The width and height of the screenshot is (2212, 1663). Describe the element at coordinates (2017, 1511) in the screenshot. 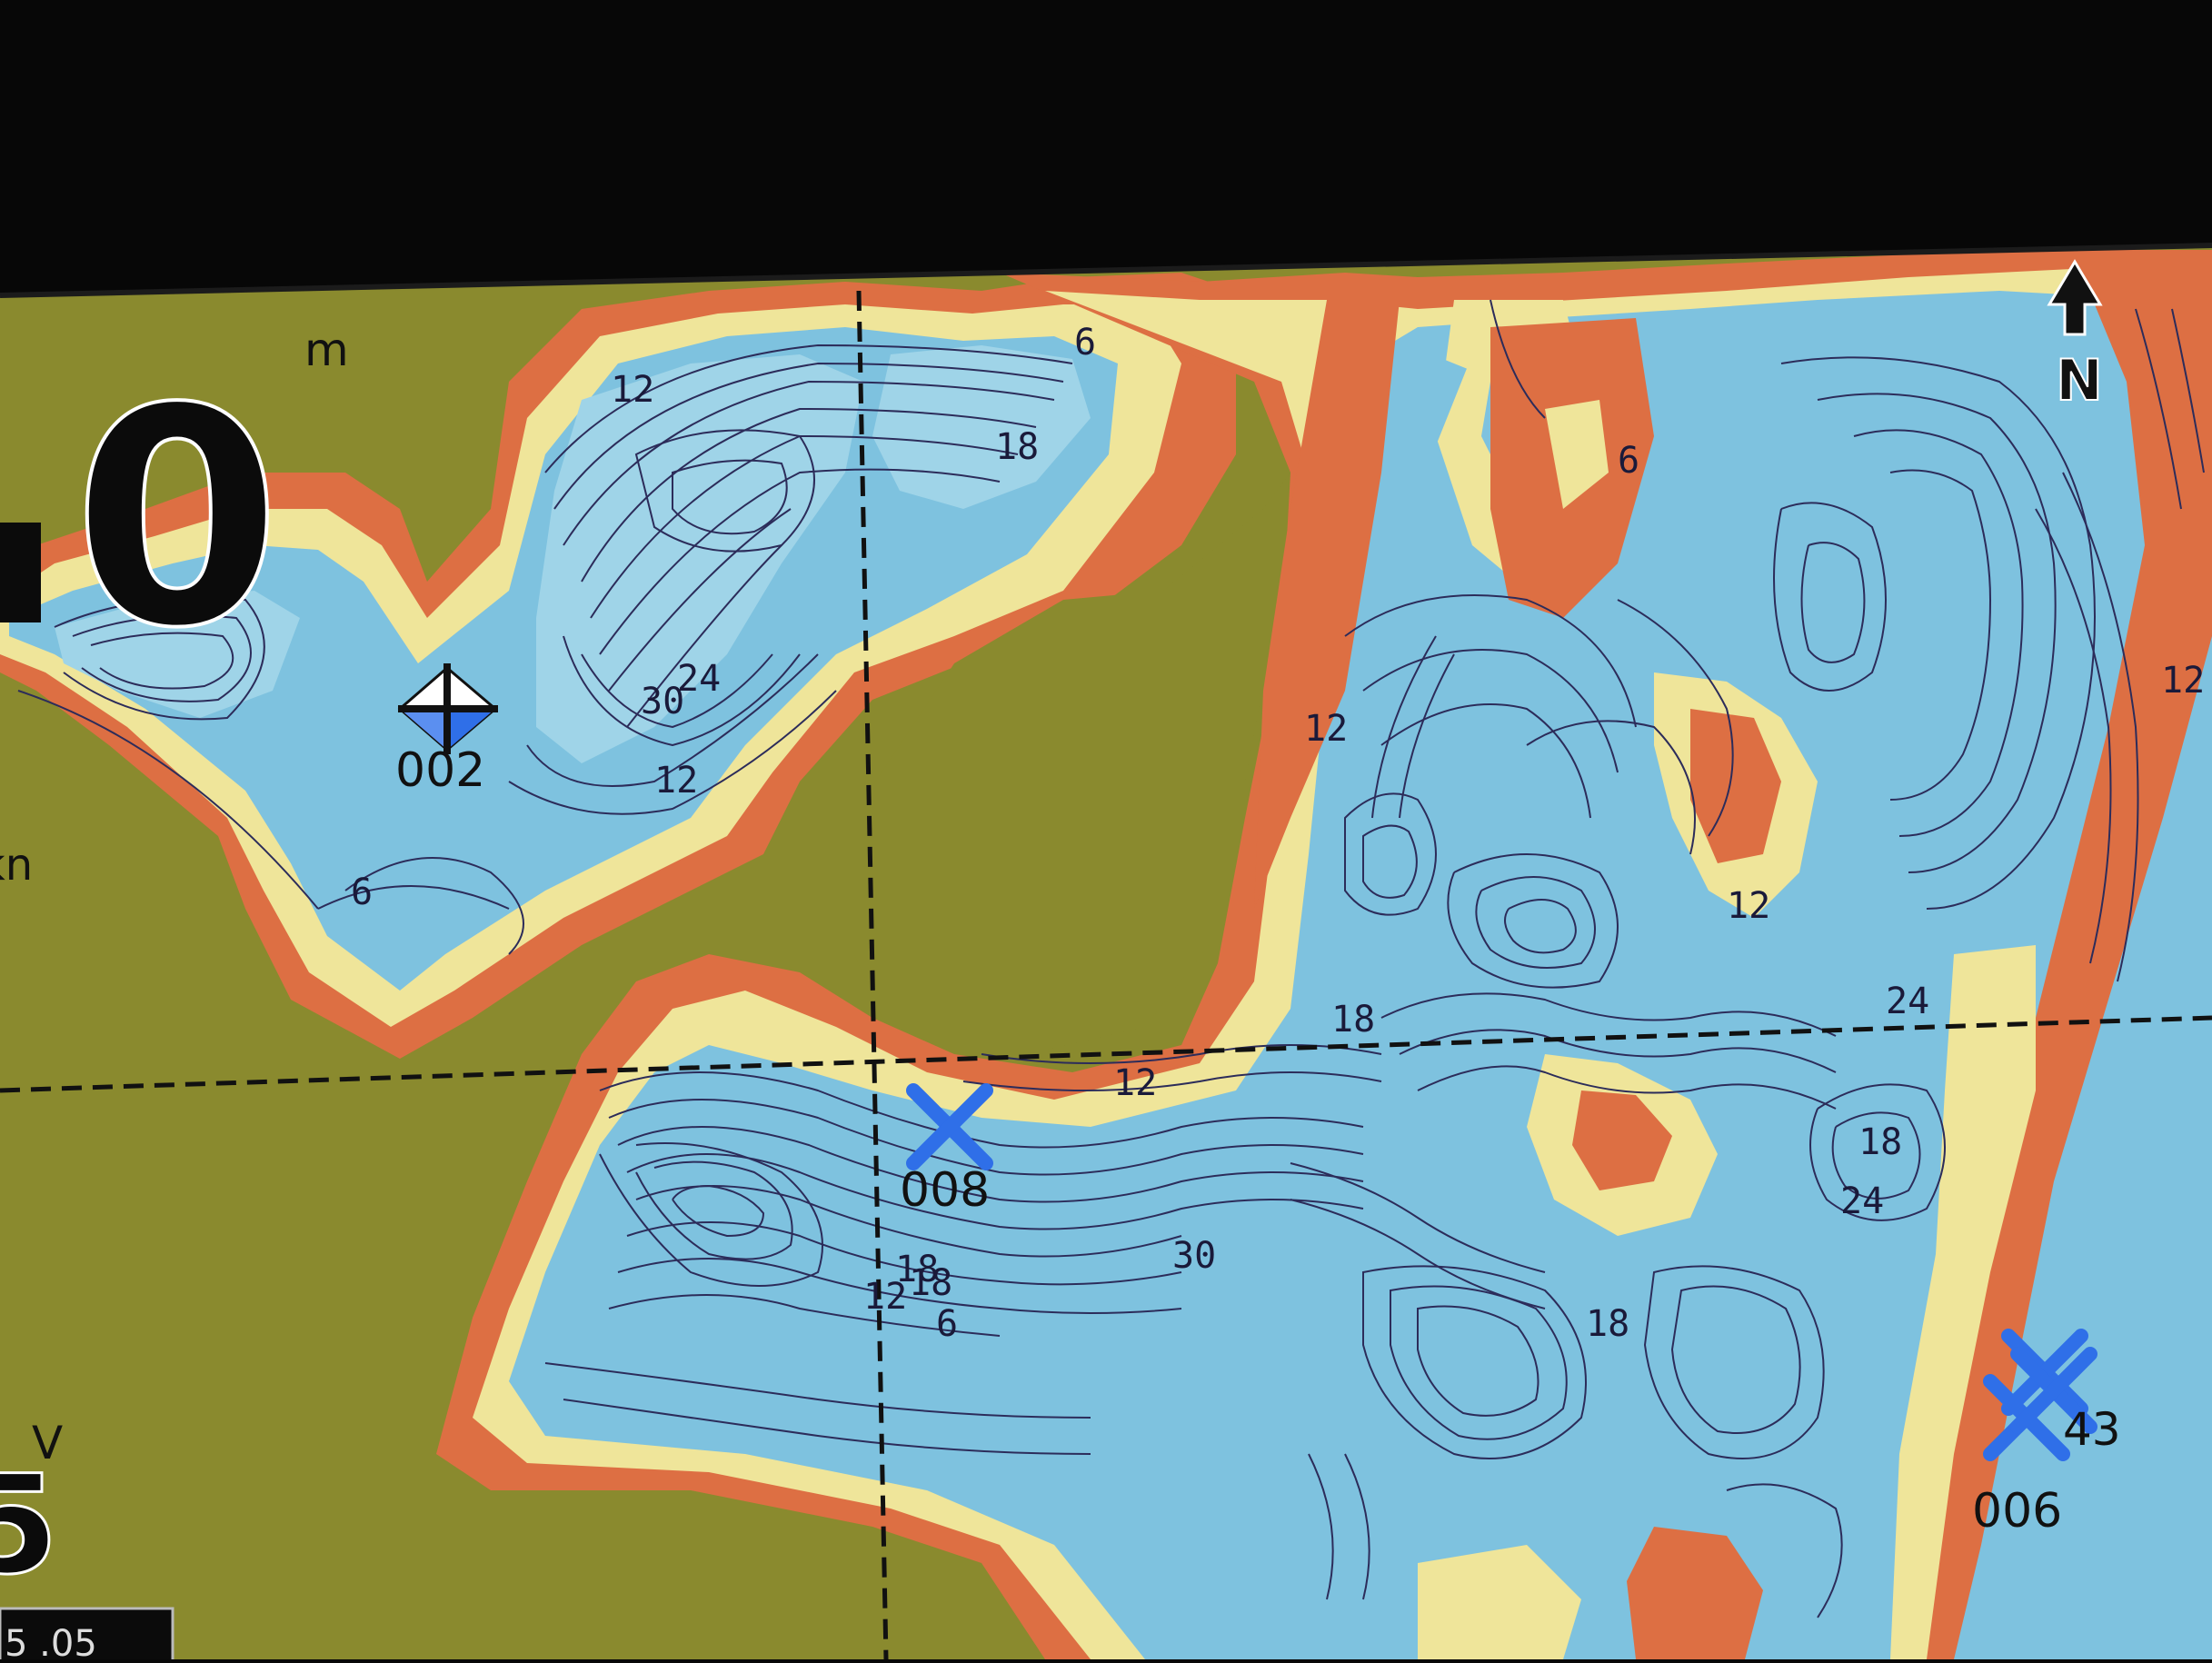

I see `waypoint-label: 006` at that location.